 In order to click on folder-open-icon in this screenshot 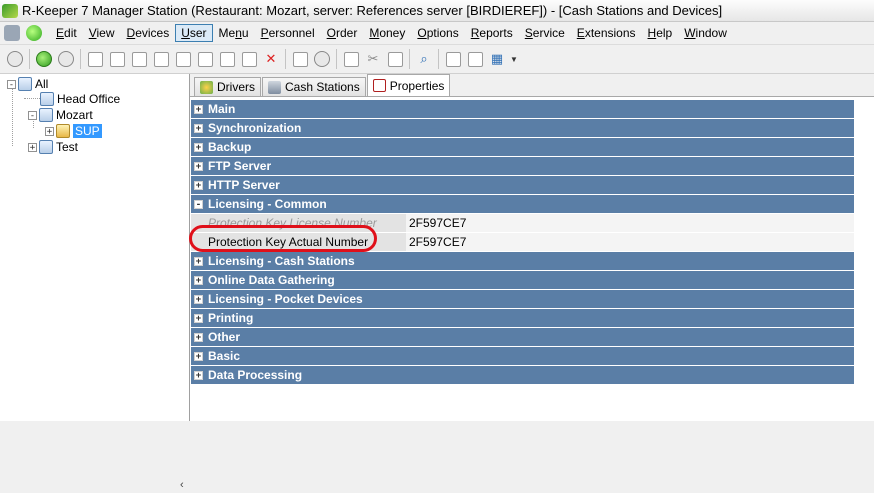, I will do `click(63, 131)`.